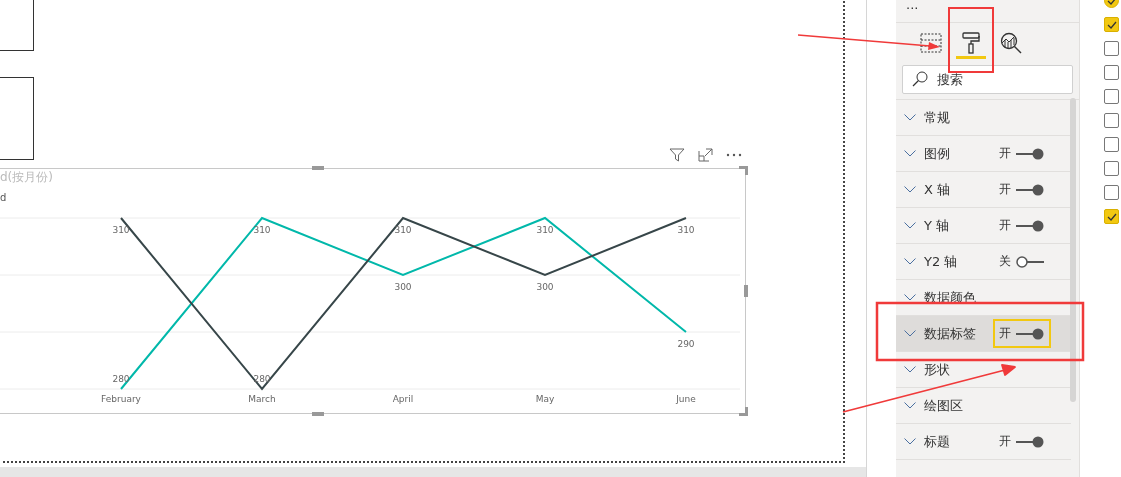 Image resolution: width=1121 pixels, height=477 pixels. Describe the element at coordinates (121, 399) in the screenshot. I see `axis-label: February` at that location.